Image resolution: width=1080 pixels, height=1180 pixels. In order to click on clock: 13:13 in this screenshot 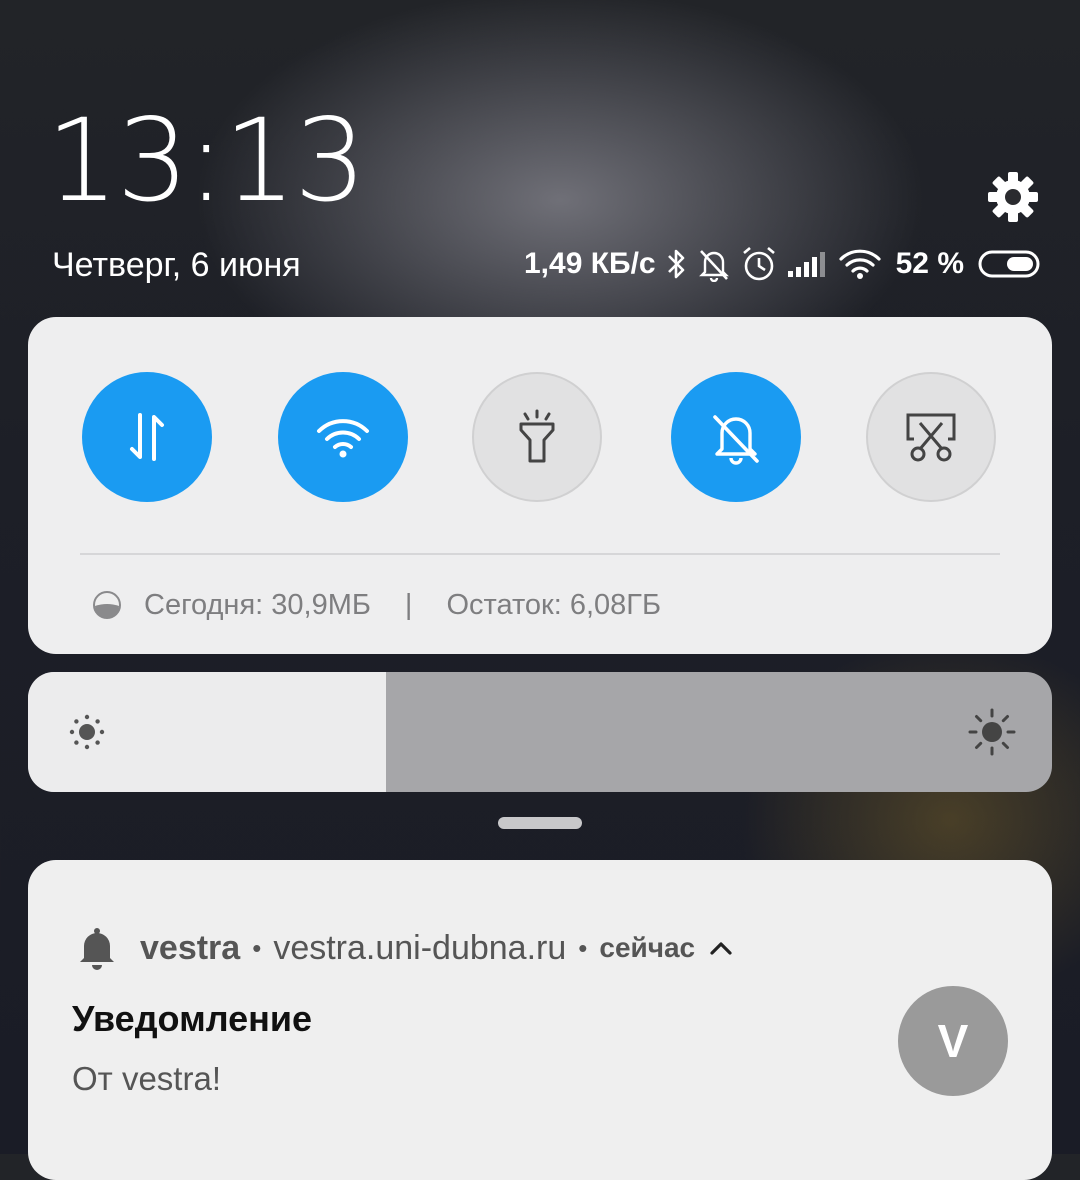, I will do `click(206, 161)`.